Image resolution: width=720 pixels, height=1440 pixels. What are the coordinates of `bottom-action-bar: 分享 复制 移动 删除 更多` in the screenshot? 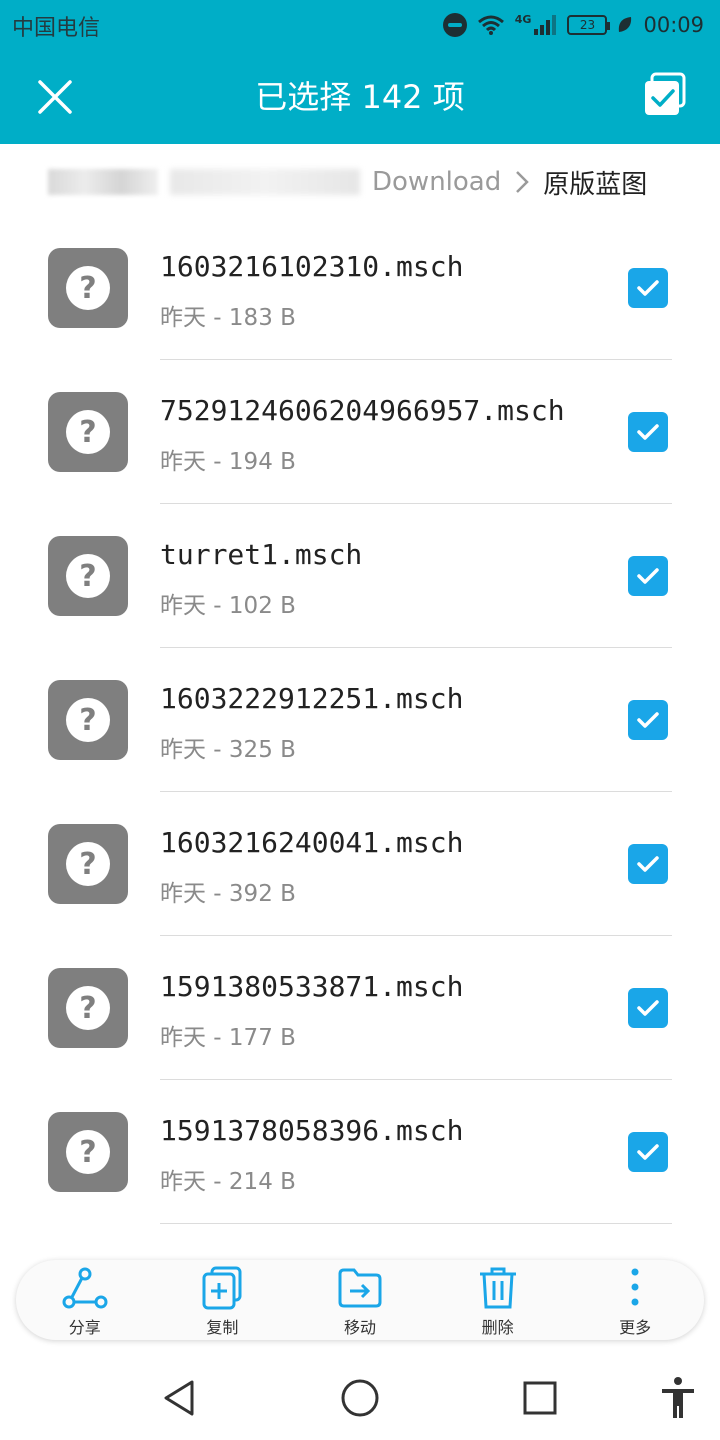 It's located at (360, 1300).